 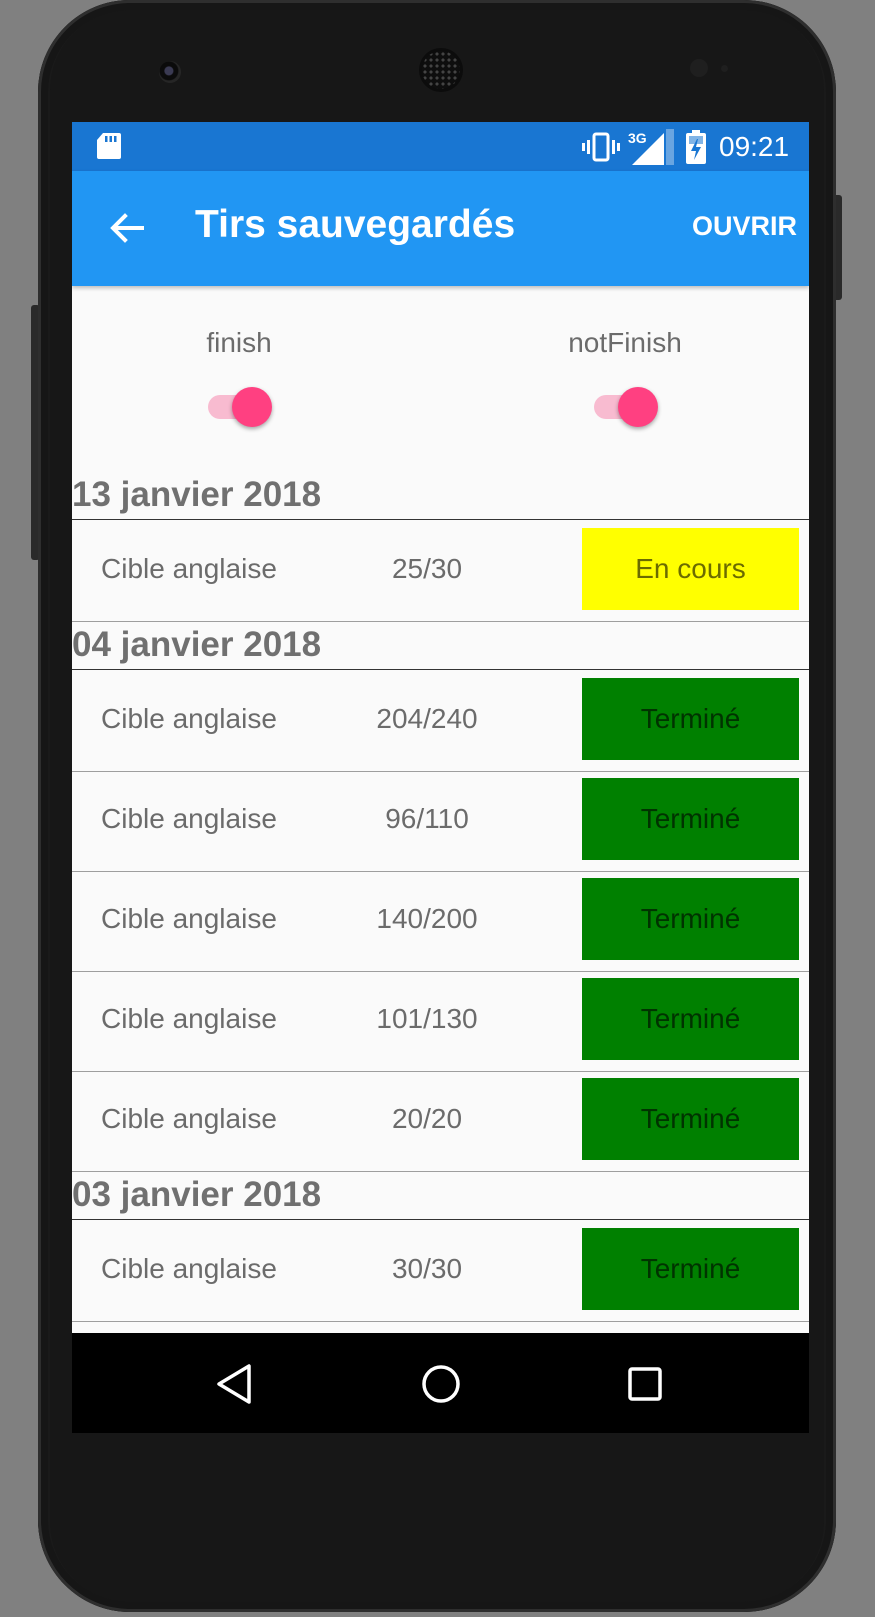 I want to click on session-row: Cible anglaise 140/200 Terminé, so click(x=440, y=920).